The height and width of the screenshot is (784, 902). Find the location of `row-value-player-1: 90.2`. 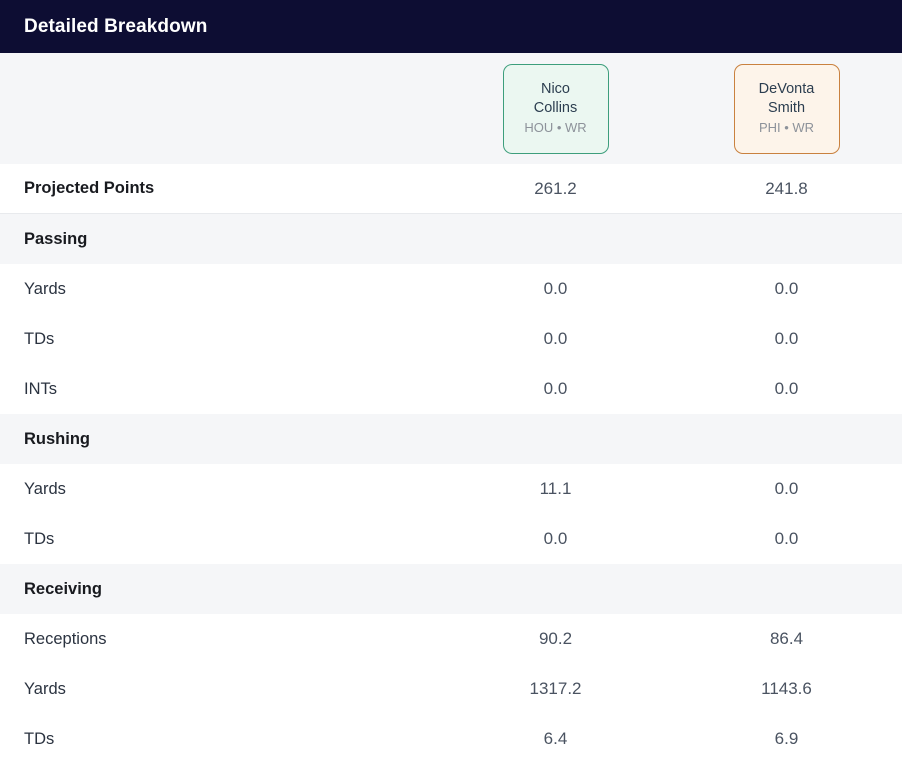

row-value-player-1: 90.2 is located at coordinates (555, 638).